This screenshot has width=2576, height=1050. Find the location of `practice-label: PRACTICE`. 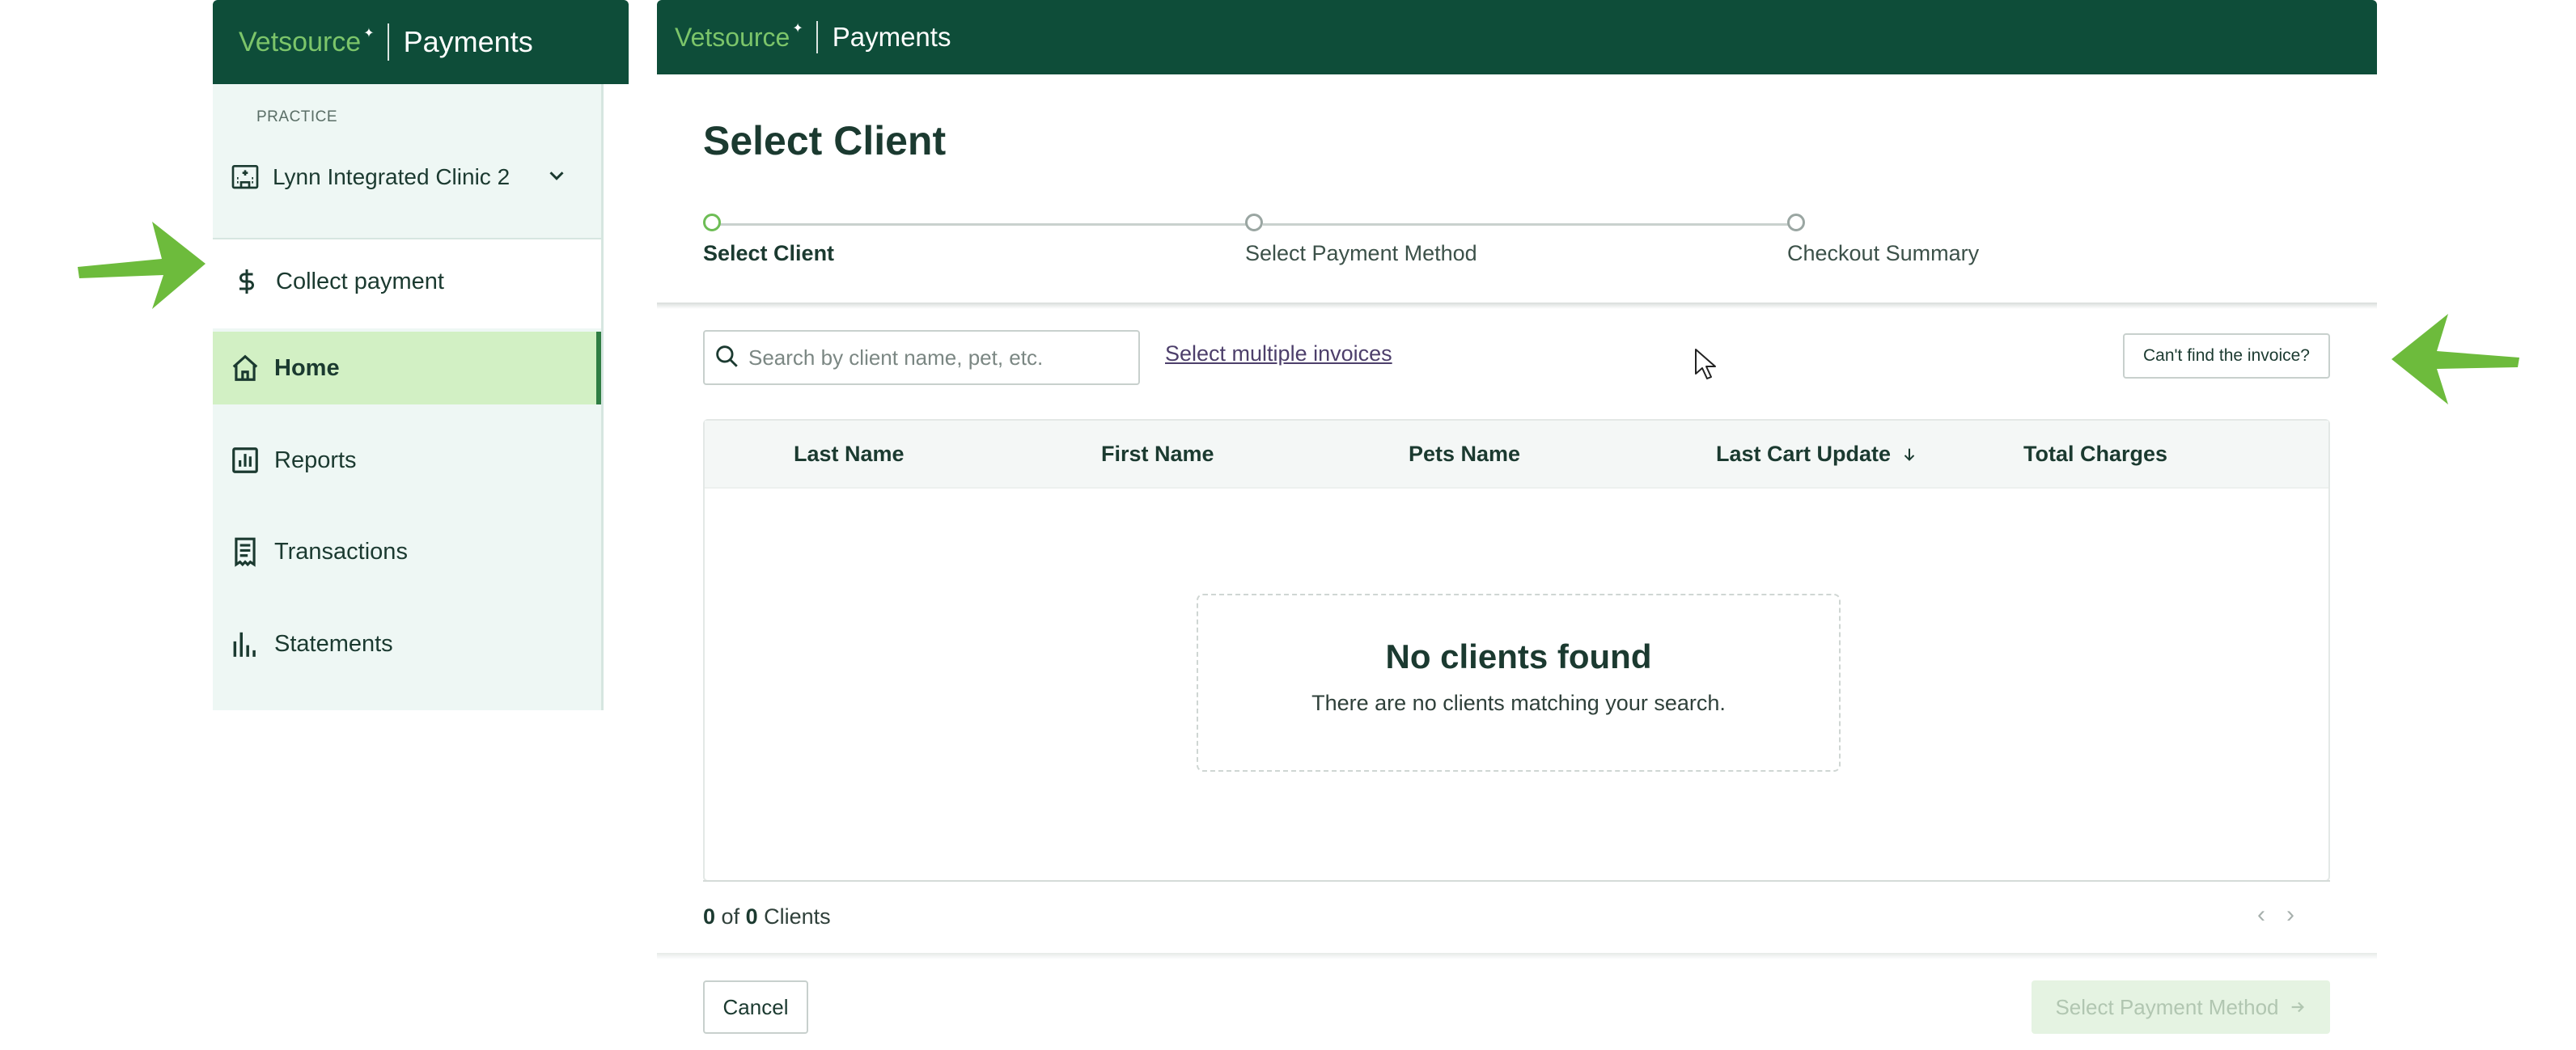

practice-label: PRACTICE is located at coordinates (297, 116).